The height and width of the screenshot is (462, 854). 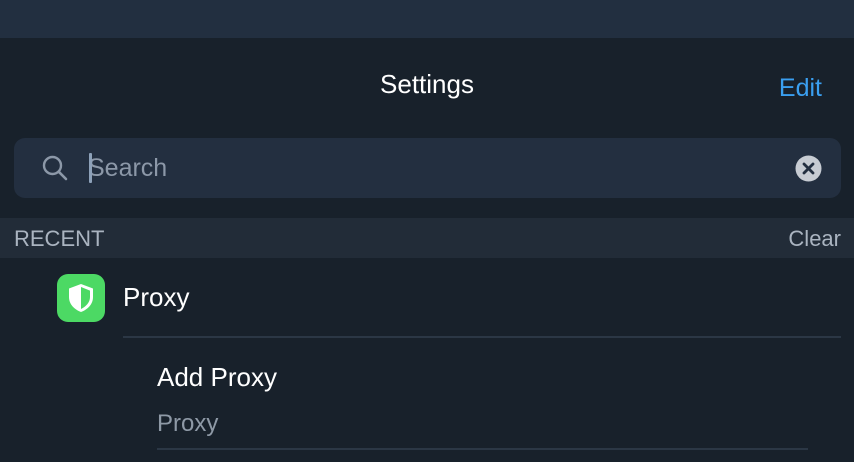 I want to click on proxy-app-icon, so click(x=81, y=298).